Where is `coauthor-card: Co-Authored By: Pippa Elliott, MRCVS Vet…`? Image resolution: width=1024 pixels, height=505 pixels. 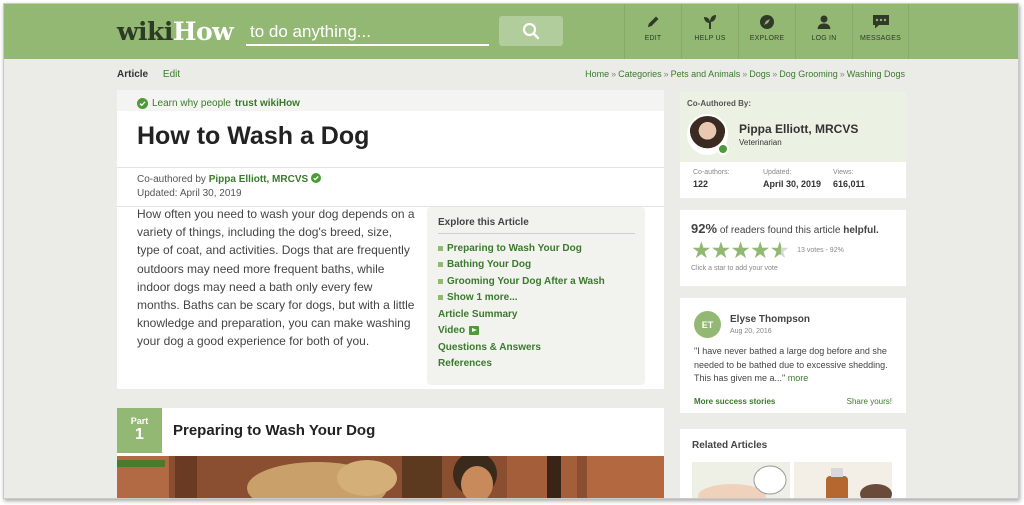 coauthor-card: Co-Authored By: Pippa Elliott, MRCVS Vet… is located at coordinates (793, 145).